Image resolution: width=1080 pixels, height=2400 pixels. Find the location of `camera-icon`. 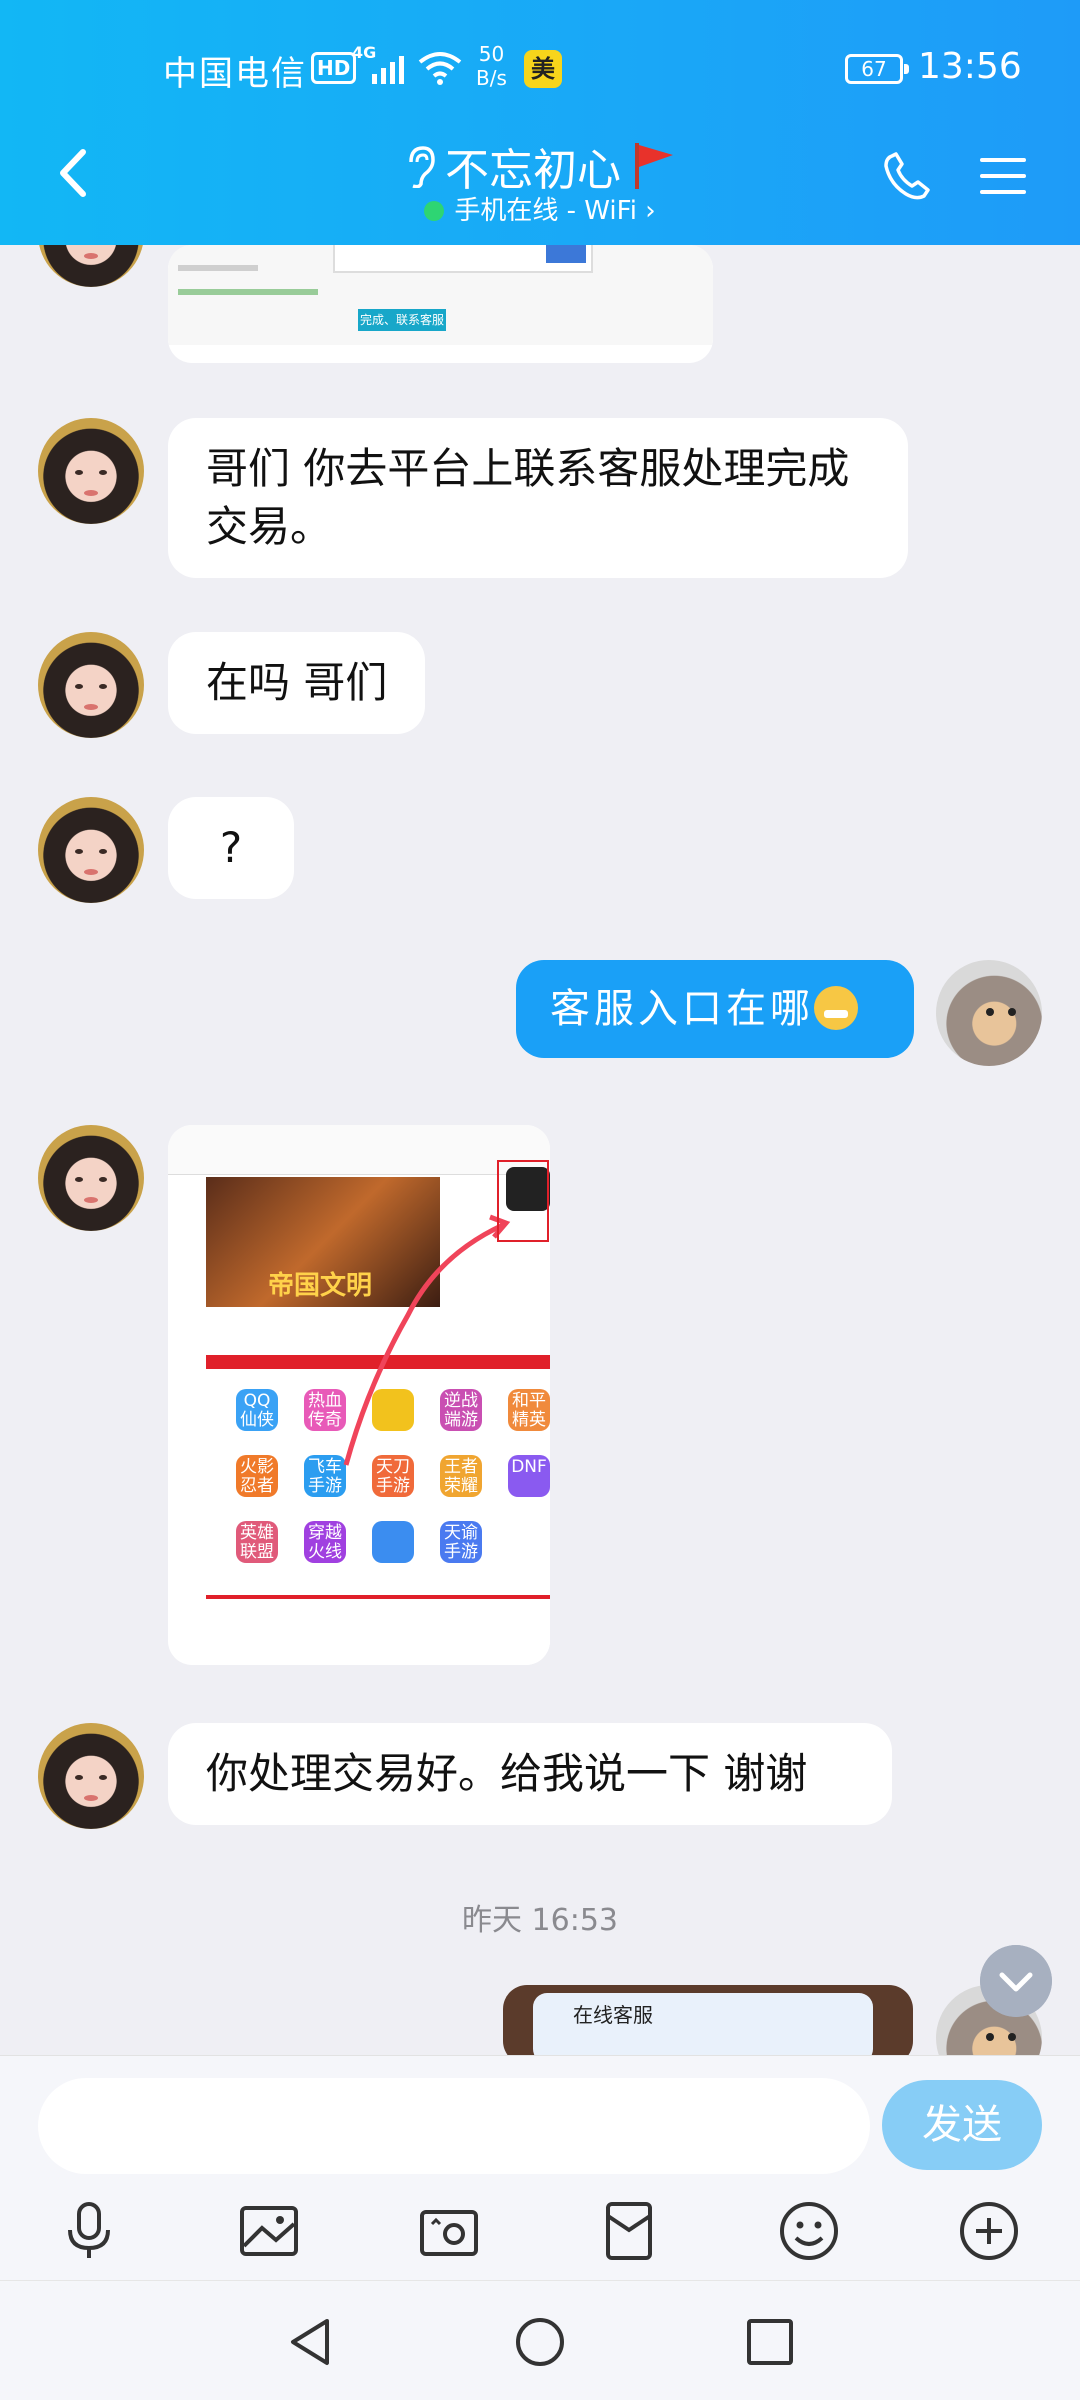

camera-icon is located at coordinates (449, 2231).